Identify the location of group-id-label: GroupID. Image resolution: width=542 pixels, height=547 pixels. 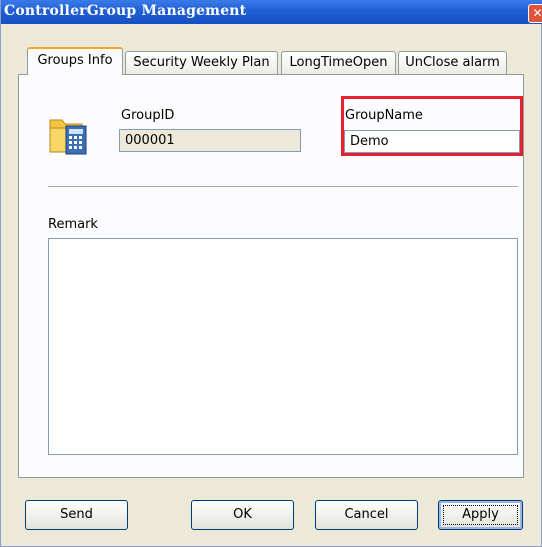
(148, 115).